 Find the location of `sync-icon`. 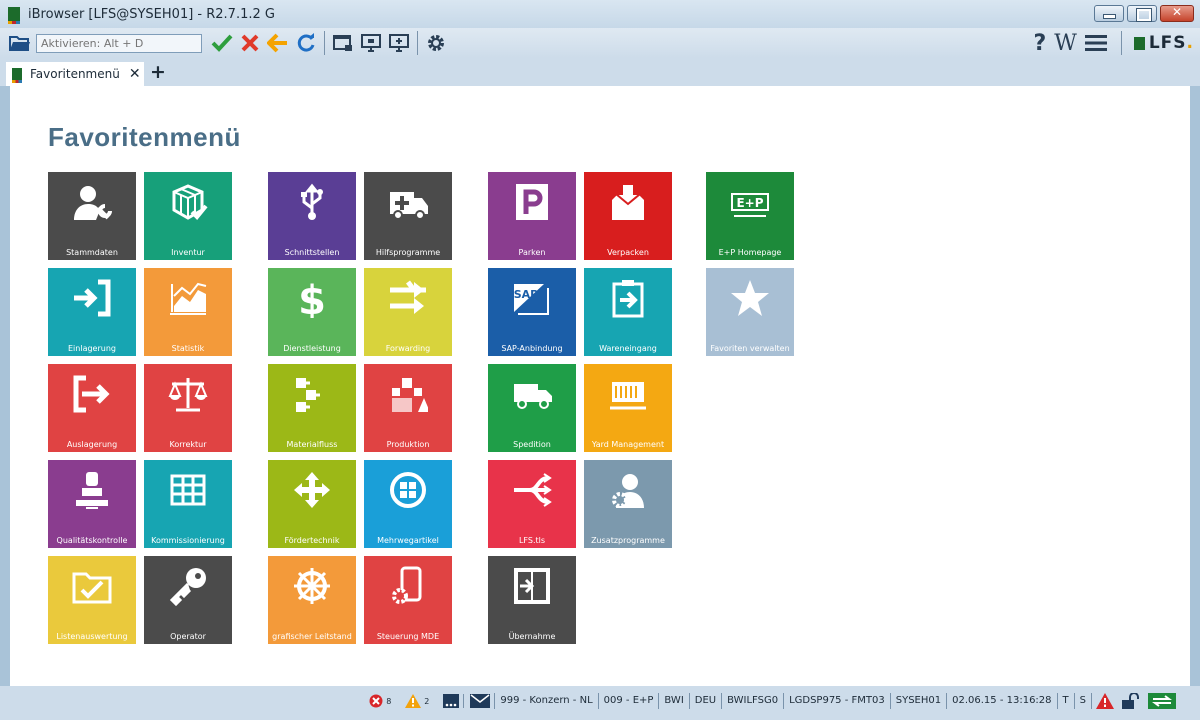

sync-icon is located at coordinates (1162, 701).